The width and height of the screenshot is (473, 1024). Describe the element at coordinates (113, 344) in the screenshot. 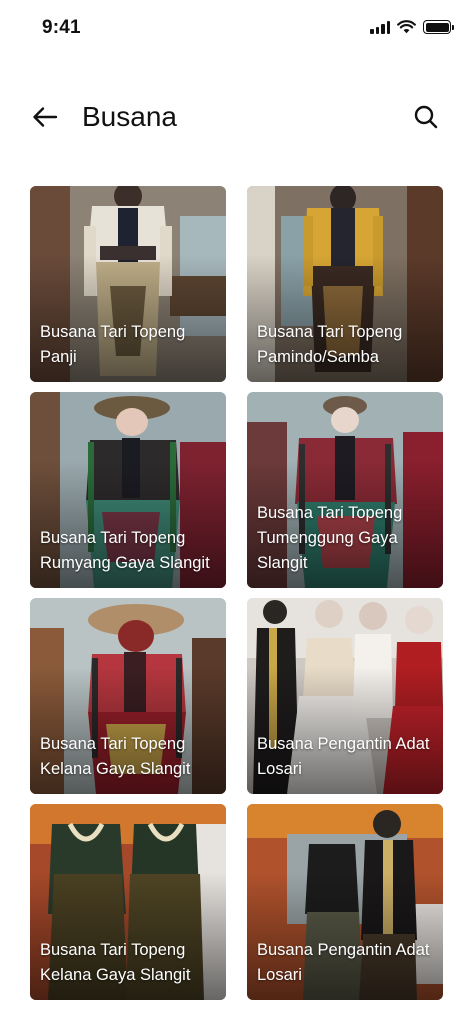

I see `card-title: Busana Tari Topeng Panji` at that location.